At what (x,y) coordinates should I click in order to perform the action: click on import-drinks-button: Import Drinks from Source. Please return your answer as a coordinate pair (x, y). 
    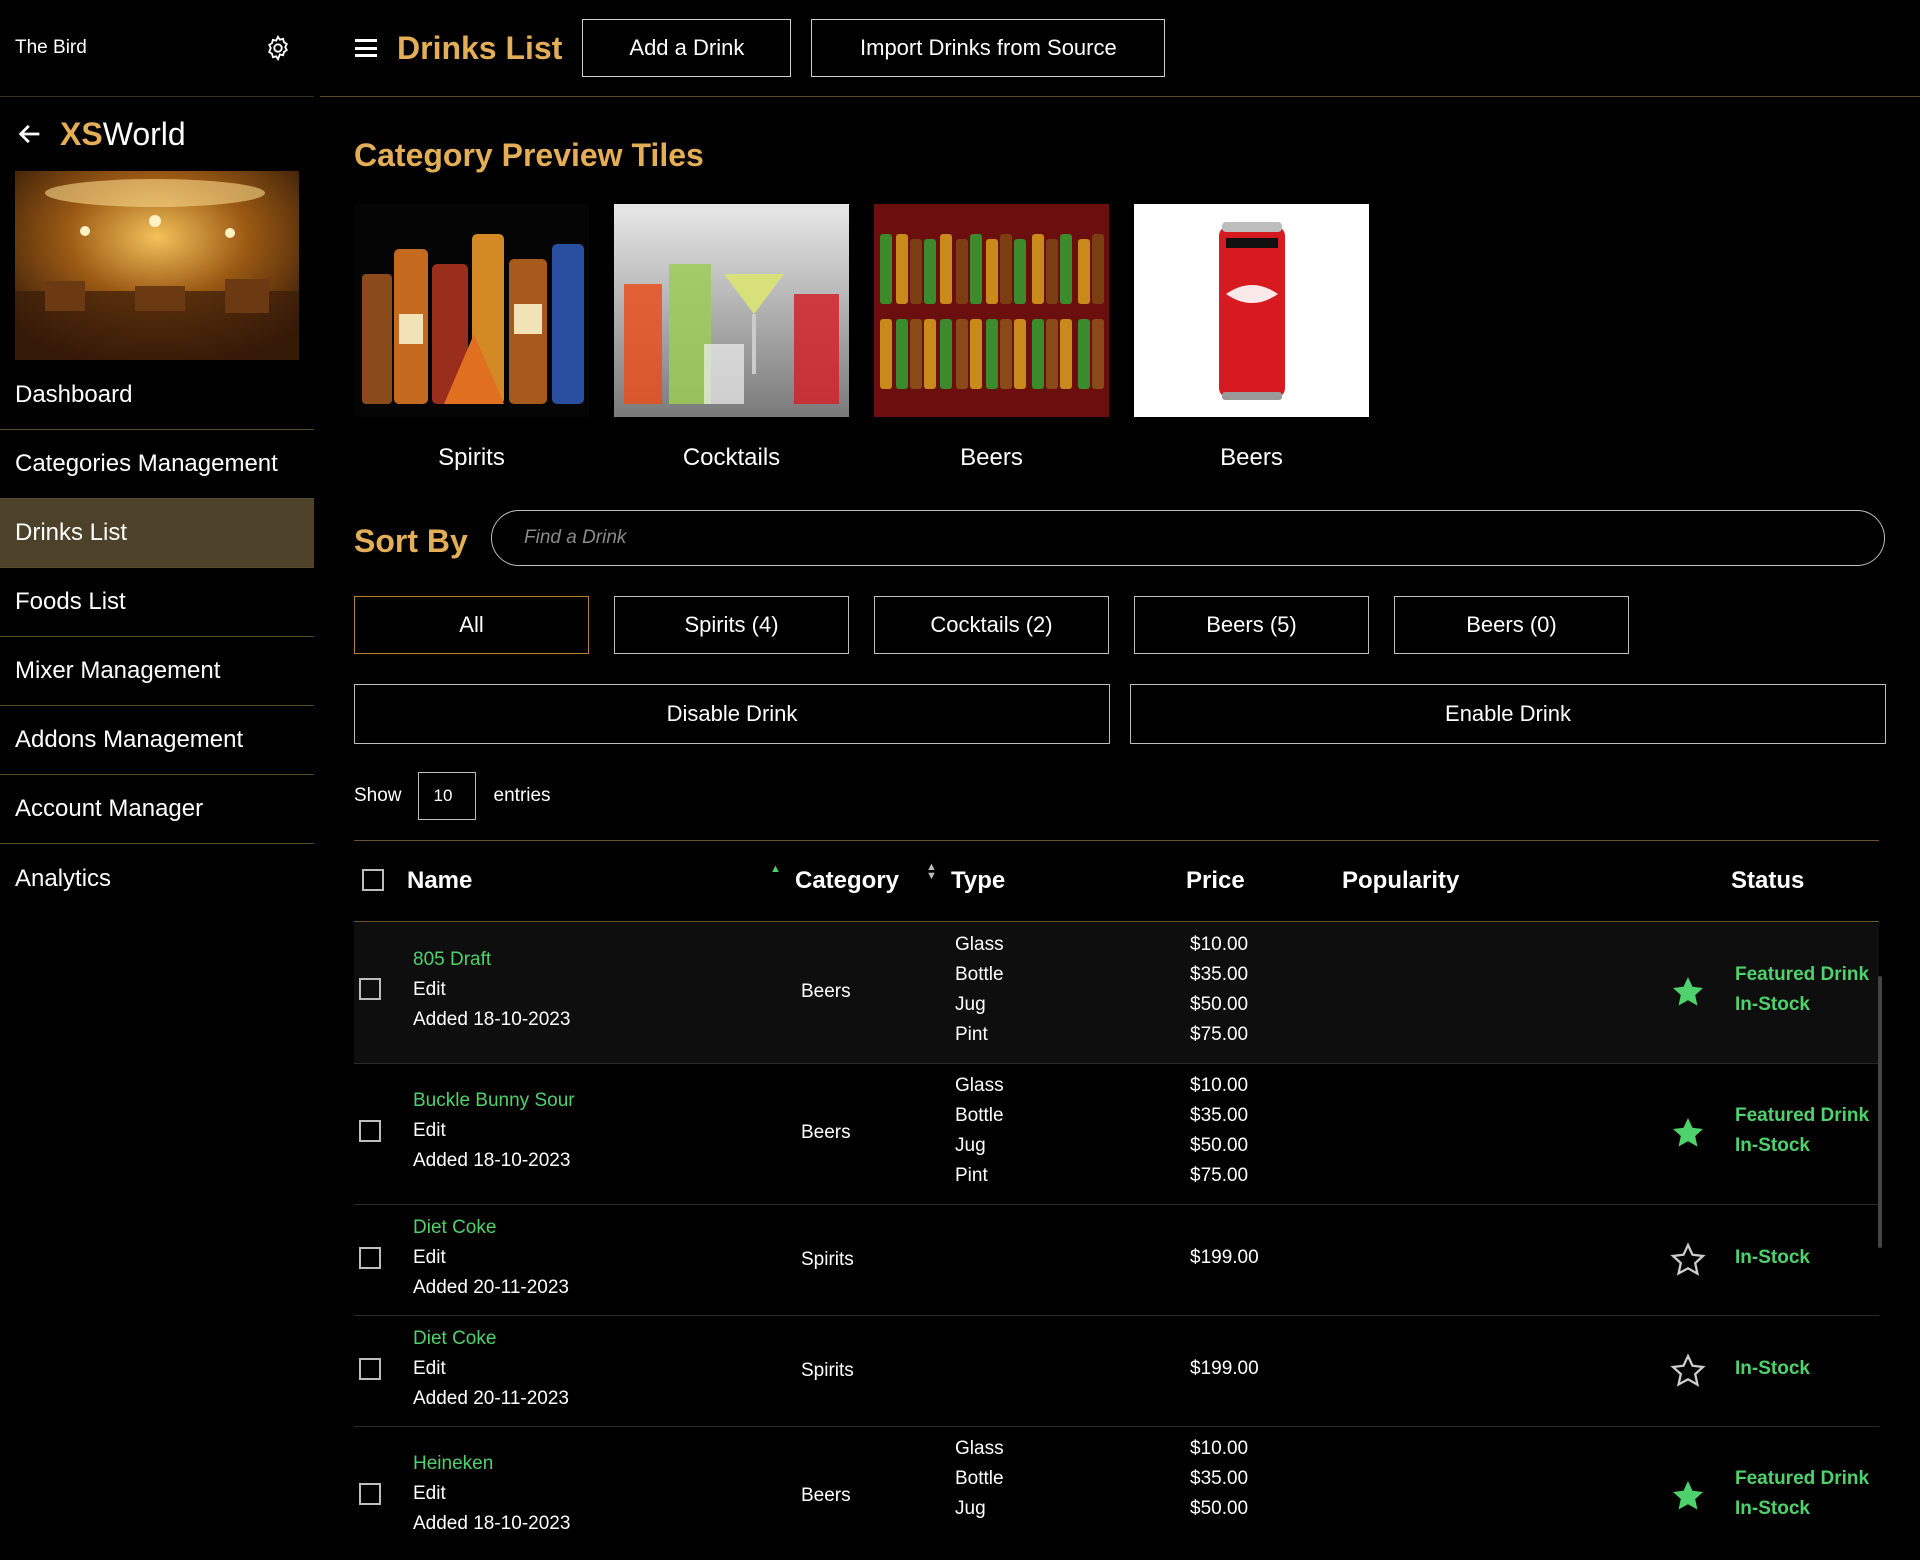
    Looking at the image, I should click on (988, 48).